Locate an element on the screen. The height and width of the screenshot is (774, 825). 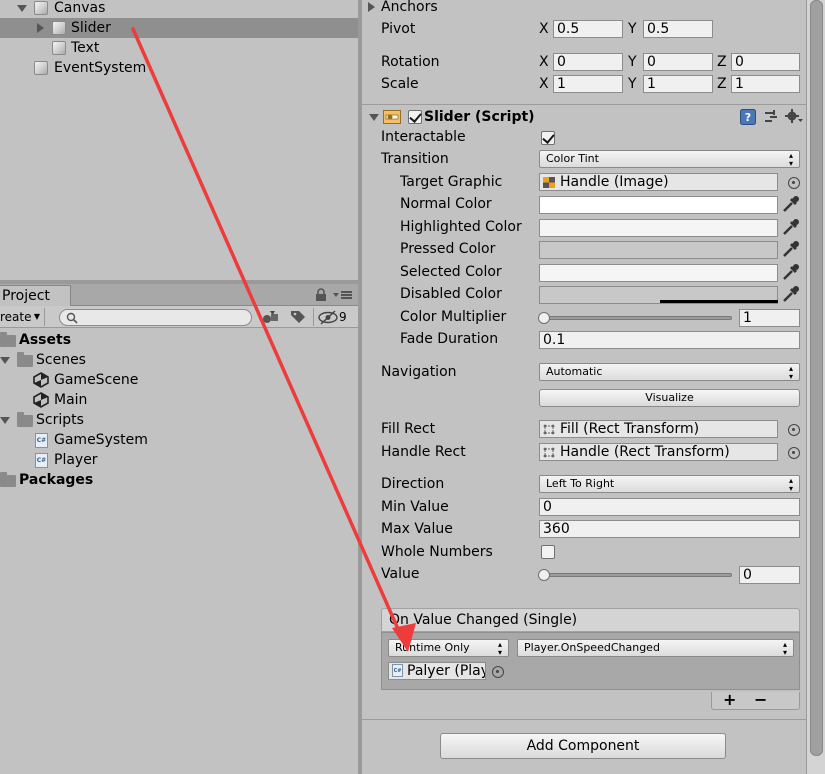
annotation-arrow-head is located at coordinates (404, 637).